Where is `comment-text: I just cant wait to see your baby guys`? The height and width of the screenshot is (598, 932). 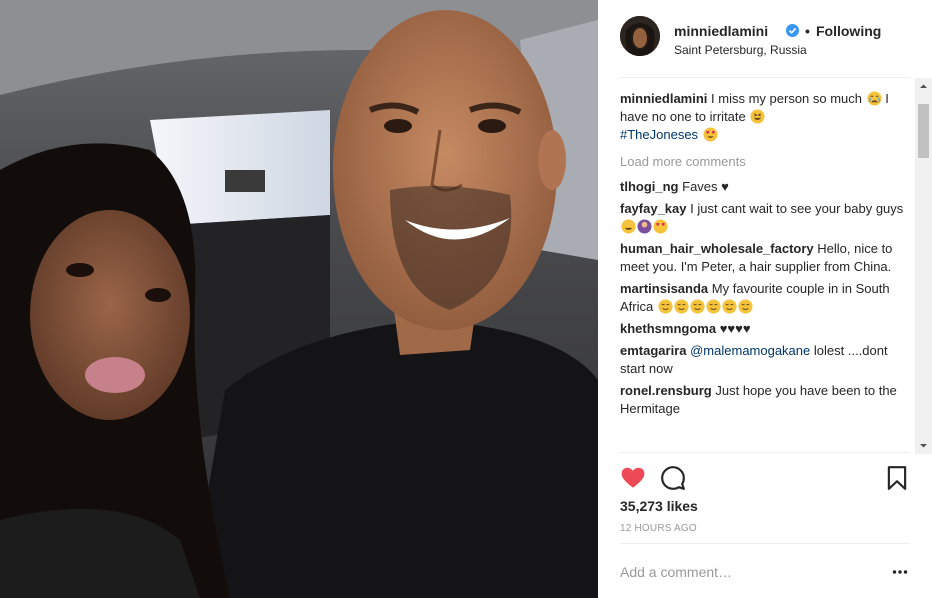
comment-text: I just cant wait to see your baby guys is located at coordinates (797, 208).